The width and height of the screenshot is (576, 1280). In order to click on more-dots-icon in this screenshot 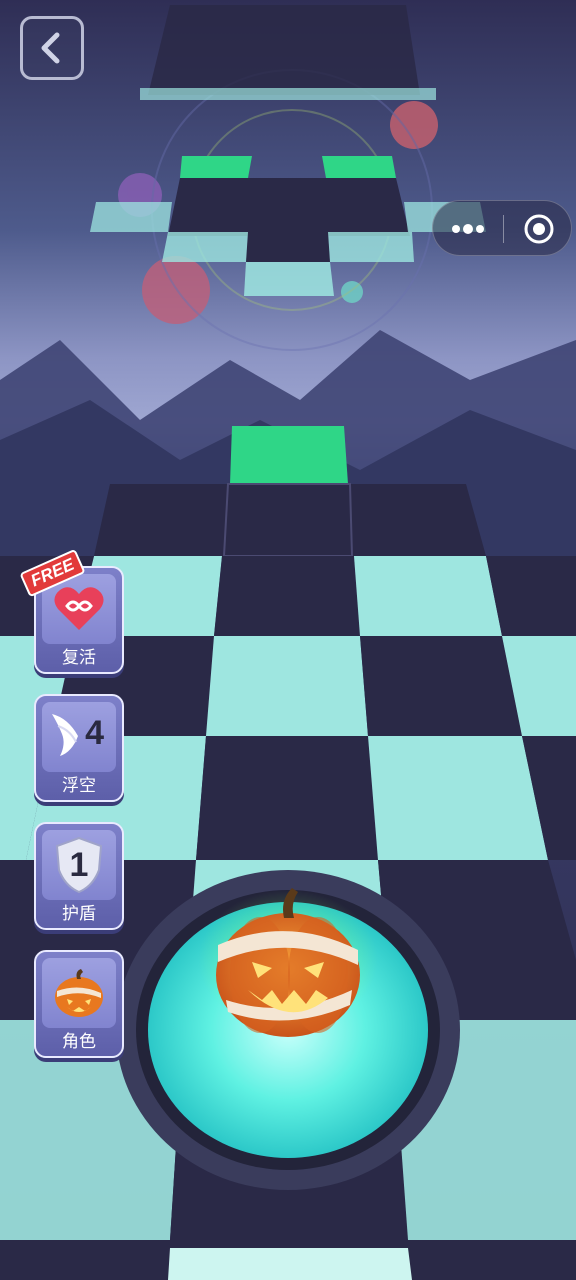, I will do `click(468, 229)`.